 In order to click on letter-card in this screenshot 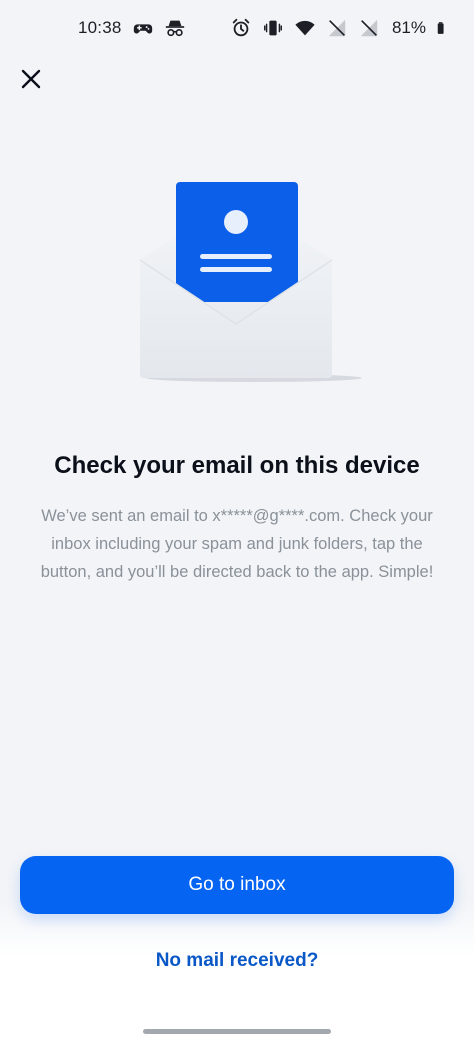, I will do `click(237, 242)`.